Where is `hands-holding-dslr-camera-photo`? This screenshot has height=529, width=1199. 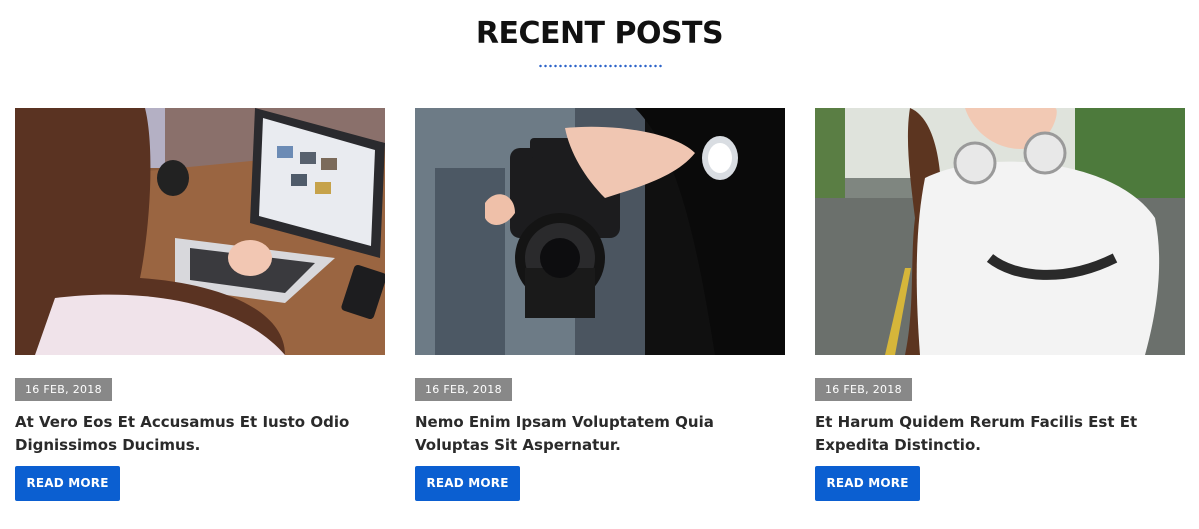 hands-holding-dslr-camera-photo is located at coordinates (600, 231).